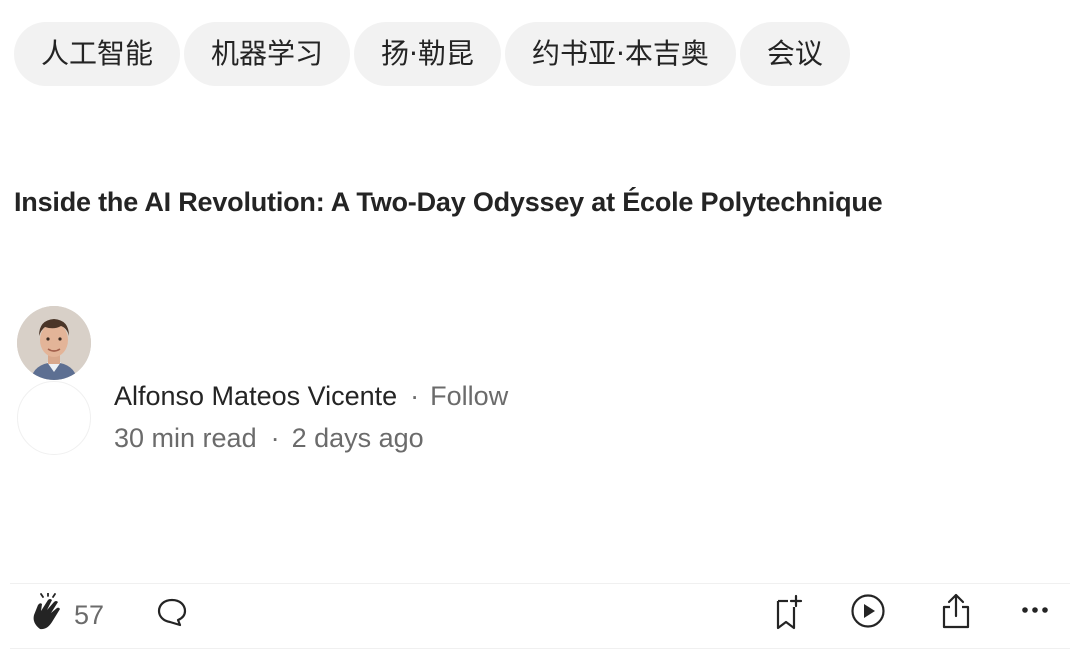  What do you see at coordinates (54, 418) in the screenshot?
I see `publication-avatar` at bounding box center [54, 418].